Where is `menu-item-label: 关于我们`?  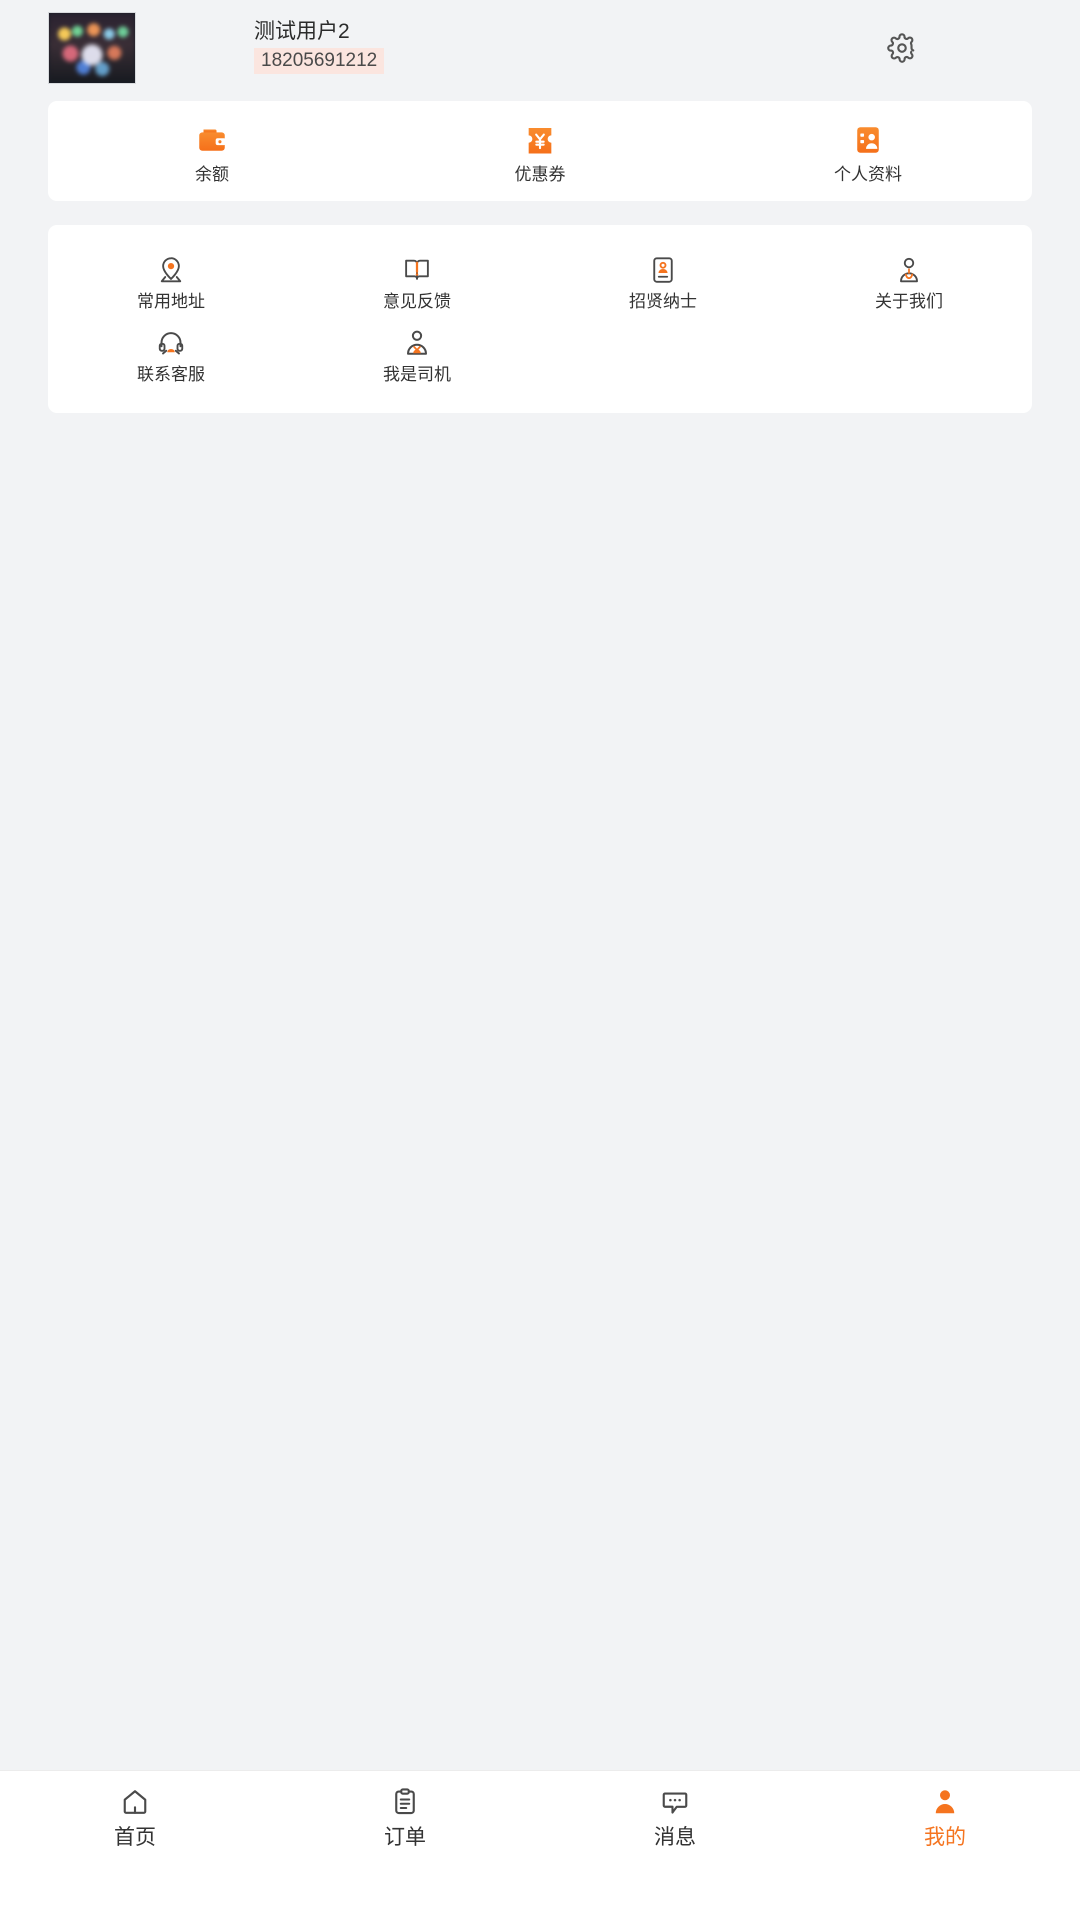 menu-item-label: 关于我们 is located at coordinates (909, 301).